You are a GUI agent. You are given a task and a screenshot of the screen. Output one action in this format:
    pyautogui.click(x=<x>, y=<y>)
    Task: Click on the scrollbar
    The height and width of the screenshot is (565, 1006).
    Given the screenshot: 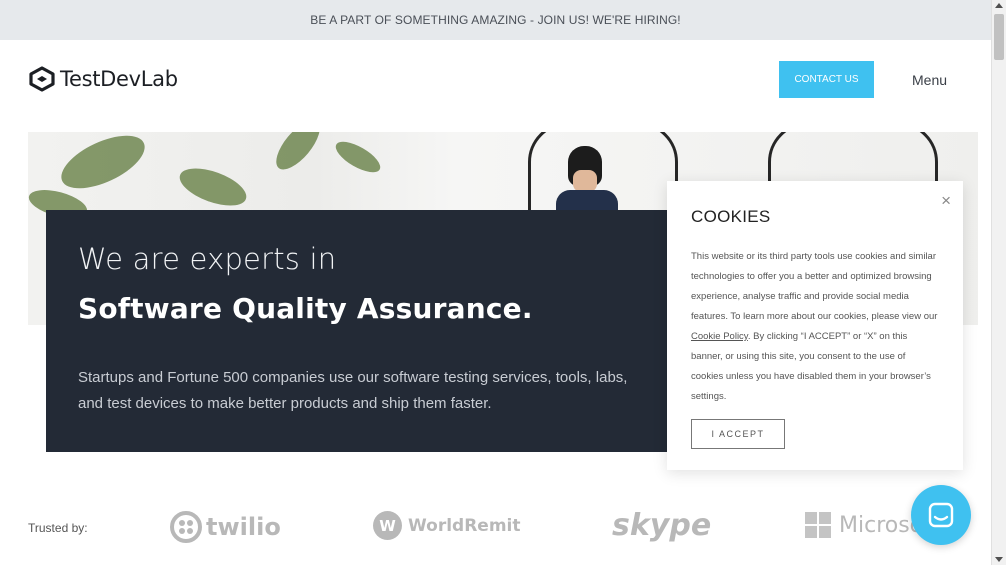 What is the action you would take?
    pyautogui.click(x=998, y=282)
    